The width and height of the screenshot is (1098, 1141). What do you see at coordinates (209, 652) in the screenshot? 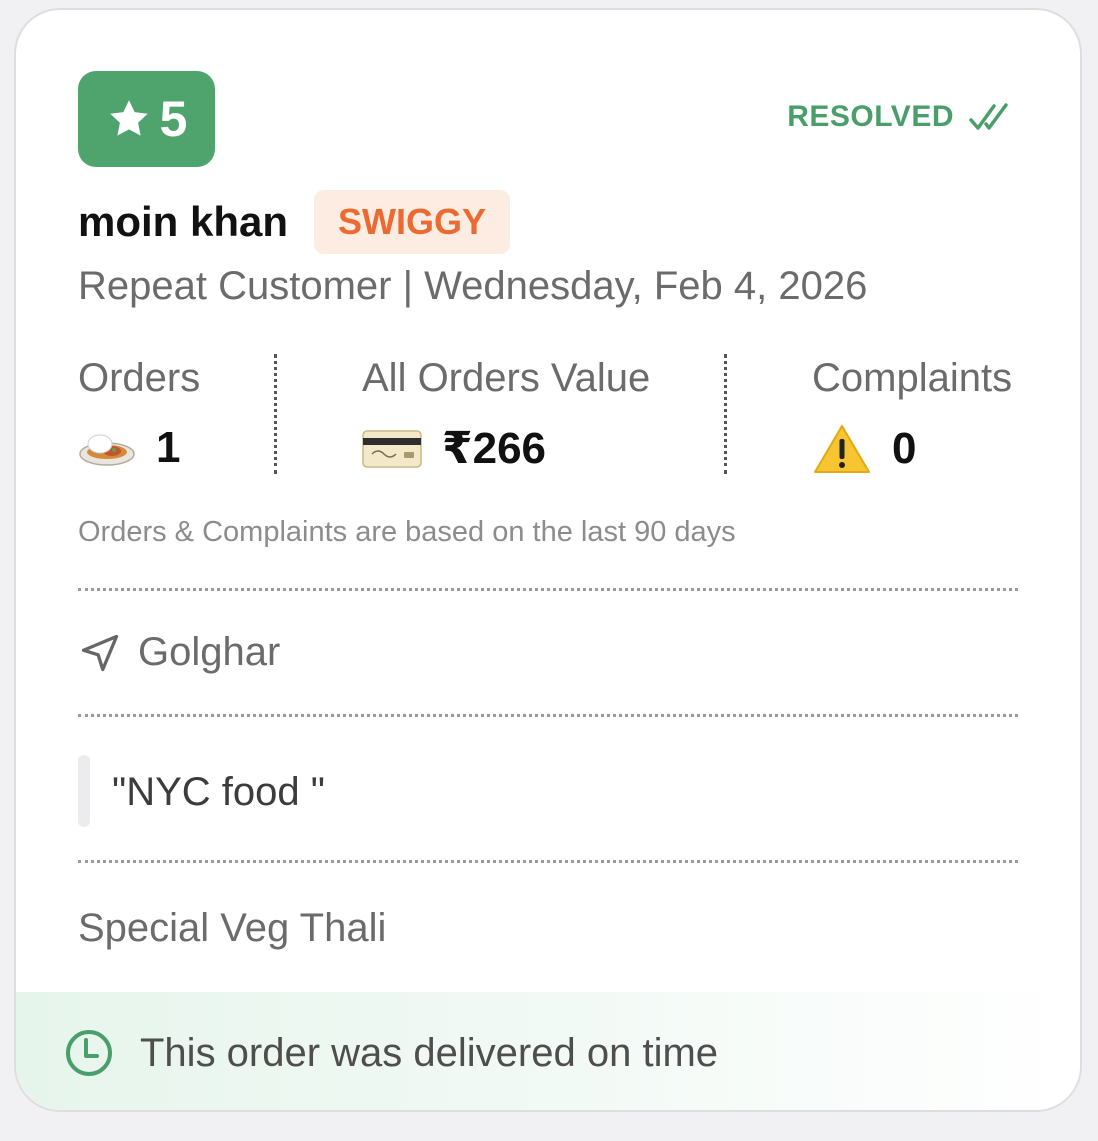
I see `location-text: Golghar` at bounding box center [209, 652].